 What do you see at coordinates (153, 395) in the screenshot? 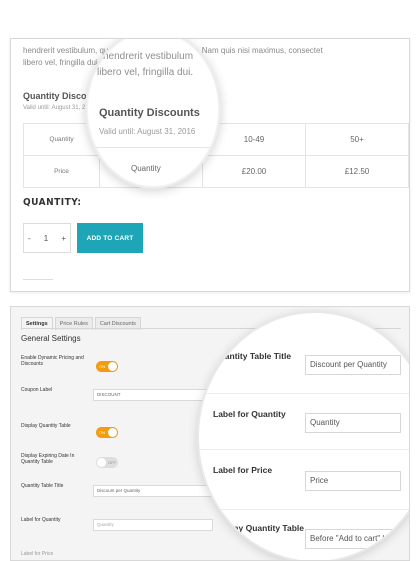
I see `coupon-label-input: DISCOUNT` at bounding box center [153, 395].